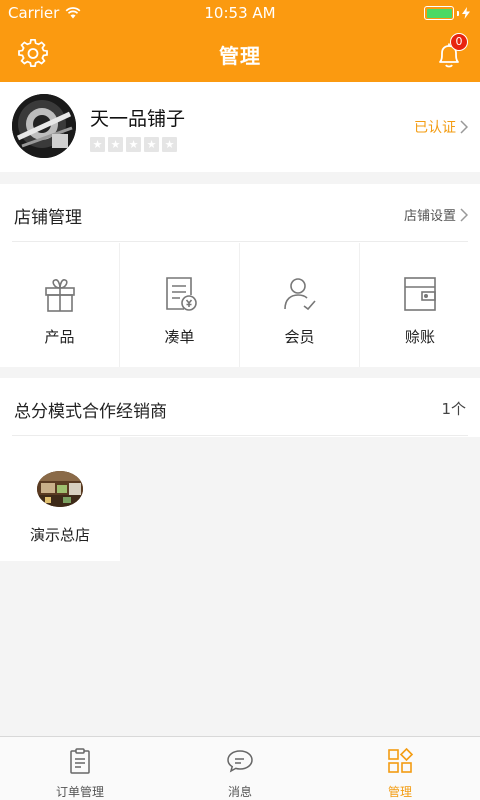  I want to click on shop-profile: 天一品铺子 ★ ★ ★ ★ ★ 已认证, so click(240, 127).